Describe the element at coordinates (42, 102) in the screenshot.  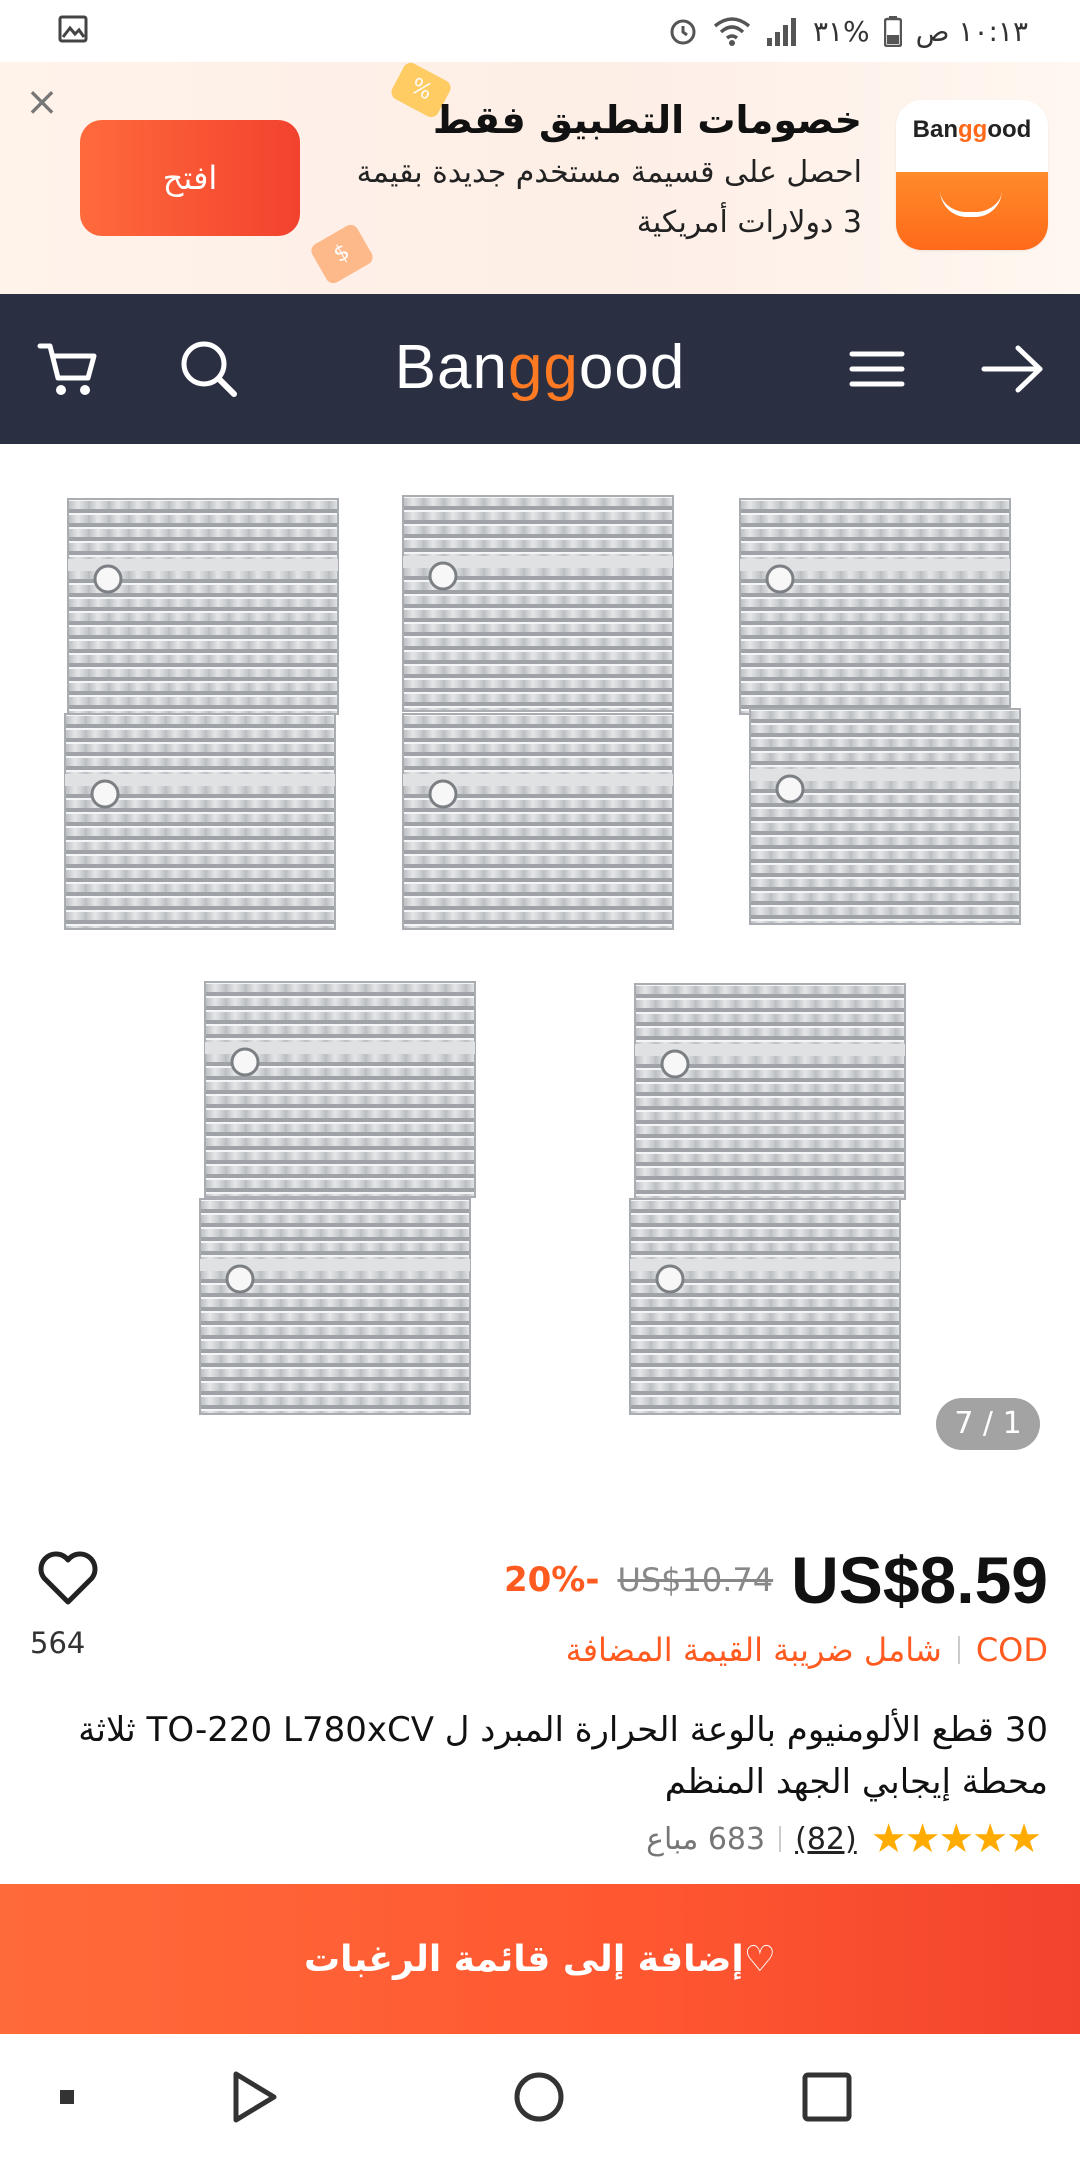
I see `close-icon: ×` at that location.